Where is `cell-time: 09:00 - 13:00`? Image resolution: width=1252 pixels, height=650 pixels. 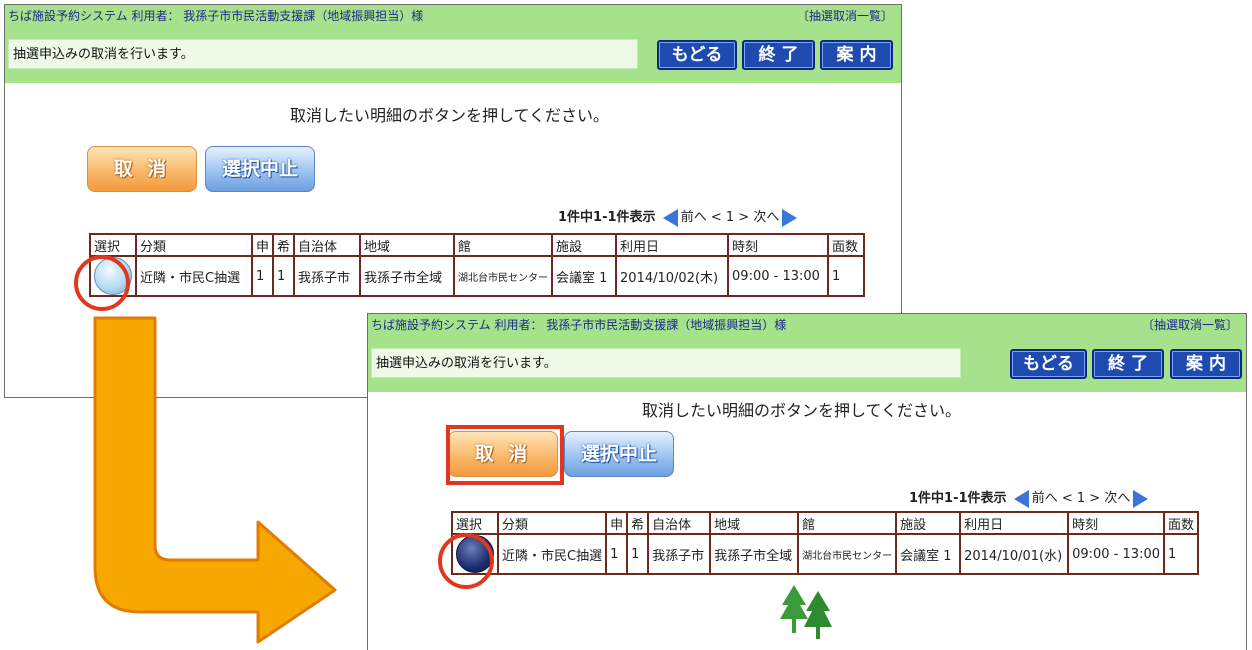 cell-time: 09:00 - 13:00 is located at coordinates (1116, 554).